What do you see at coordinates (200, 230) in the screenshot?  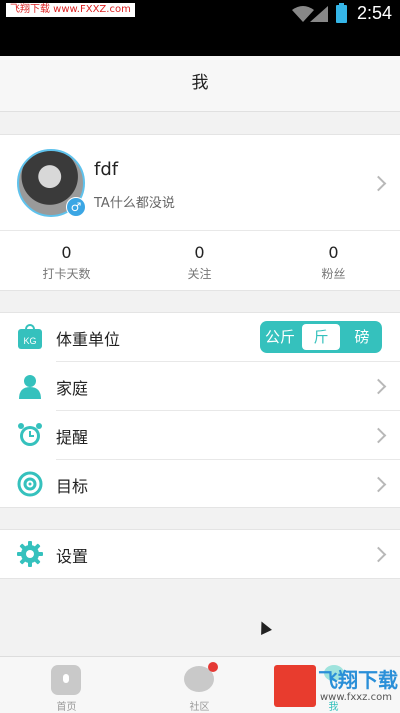 I see `divider` at bounding box center [200, 230].